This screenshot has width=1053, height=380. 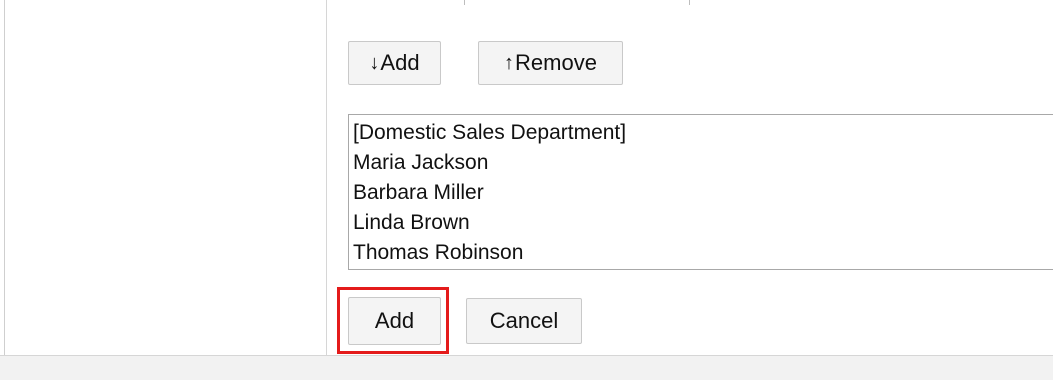 I want to click on list-option: Maria Jackson, so click(x=703, y=163).